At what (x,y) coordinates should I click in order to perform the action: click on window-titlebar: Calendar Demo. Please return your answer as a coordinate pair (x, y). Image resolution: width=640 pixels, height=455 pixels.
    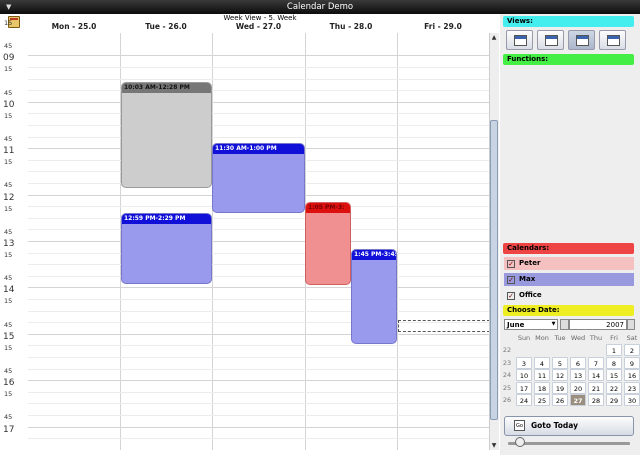
    Looking at the image, I should click on (320, 7).